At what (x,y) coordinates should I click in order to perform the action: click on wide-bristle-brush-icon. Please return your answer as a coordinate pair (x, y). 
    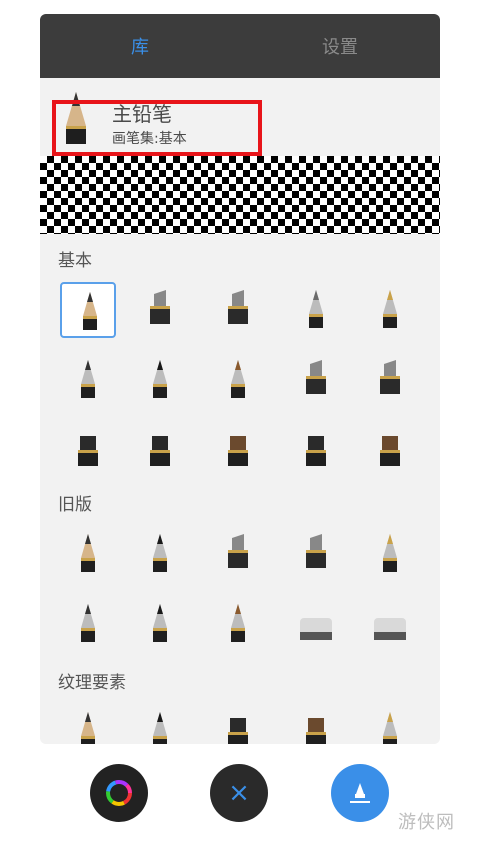
    Looking at the image, I should click on (390, 451).